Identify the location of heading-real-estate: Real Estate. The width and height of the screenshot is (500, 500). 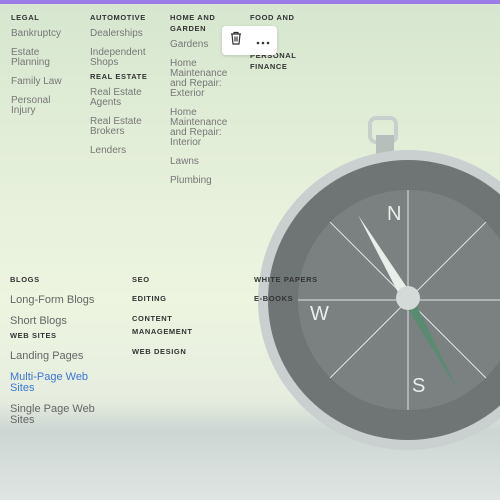
(119, 76).